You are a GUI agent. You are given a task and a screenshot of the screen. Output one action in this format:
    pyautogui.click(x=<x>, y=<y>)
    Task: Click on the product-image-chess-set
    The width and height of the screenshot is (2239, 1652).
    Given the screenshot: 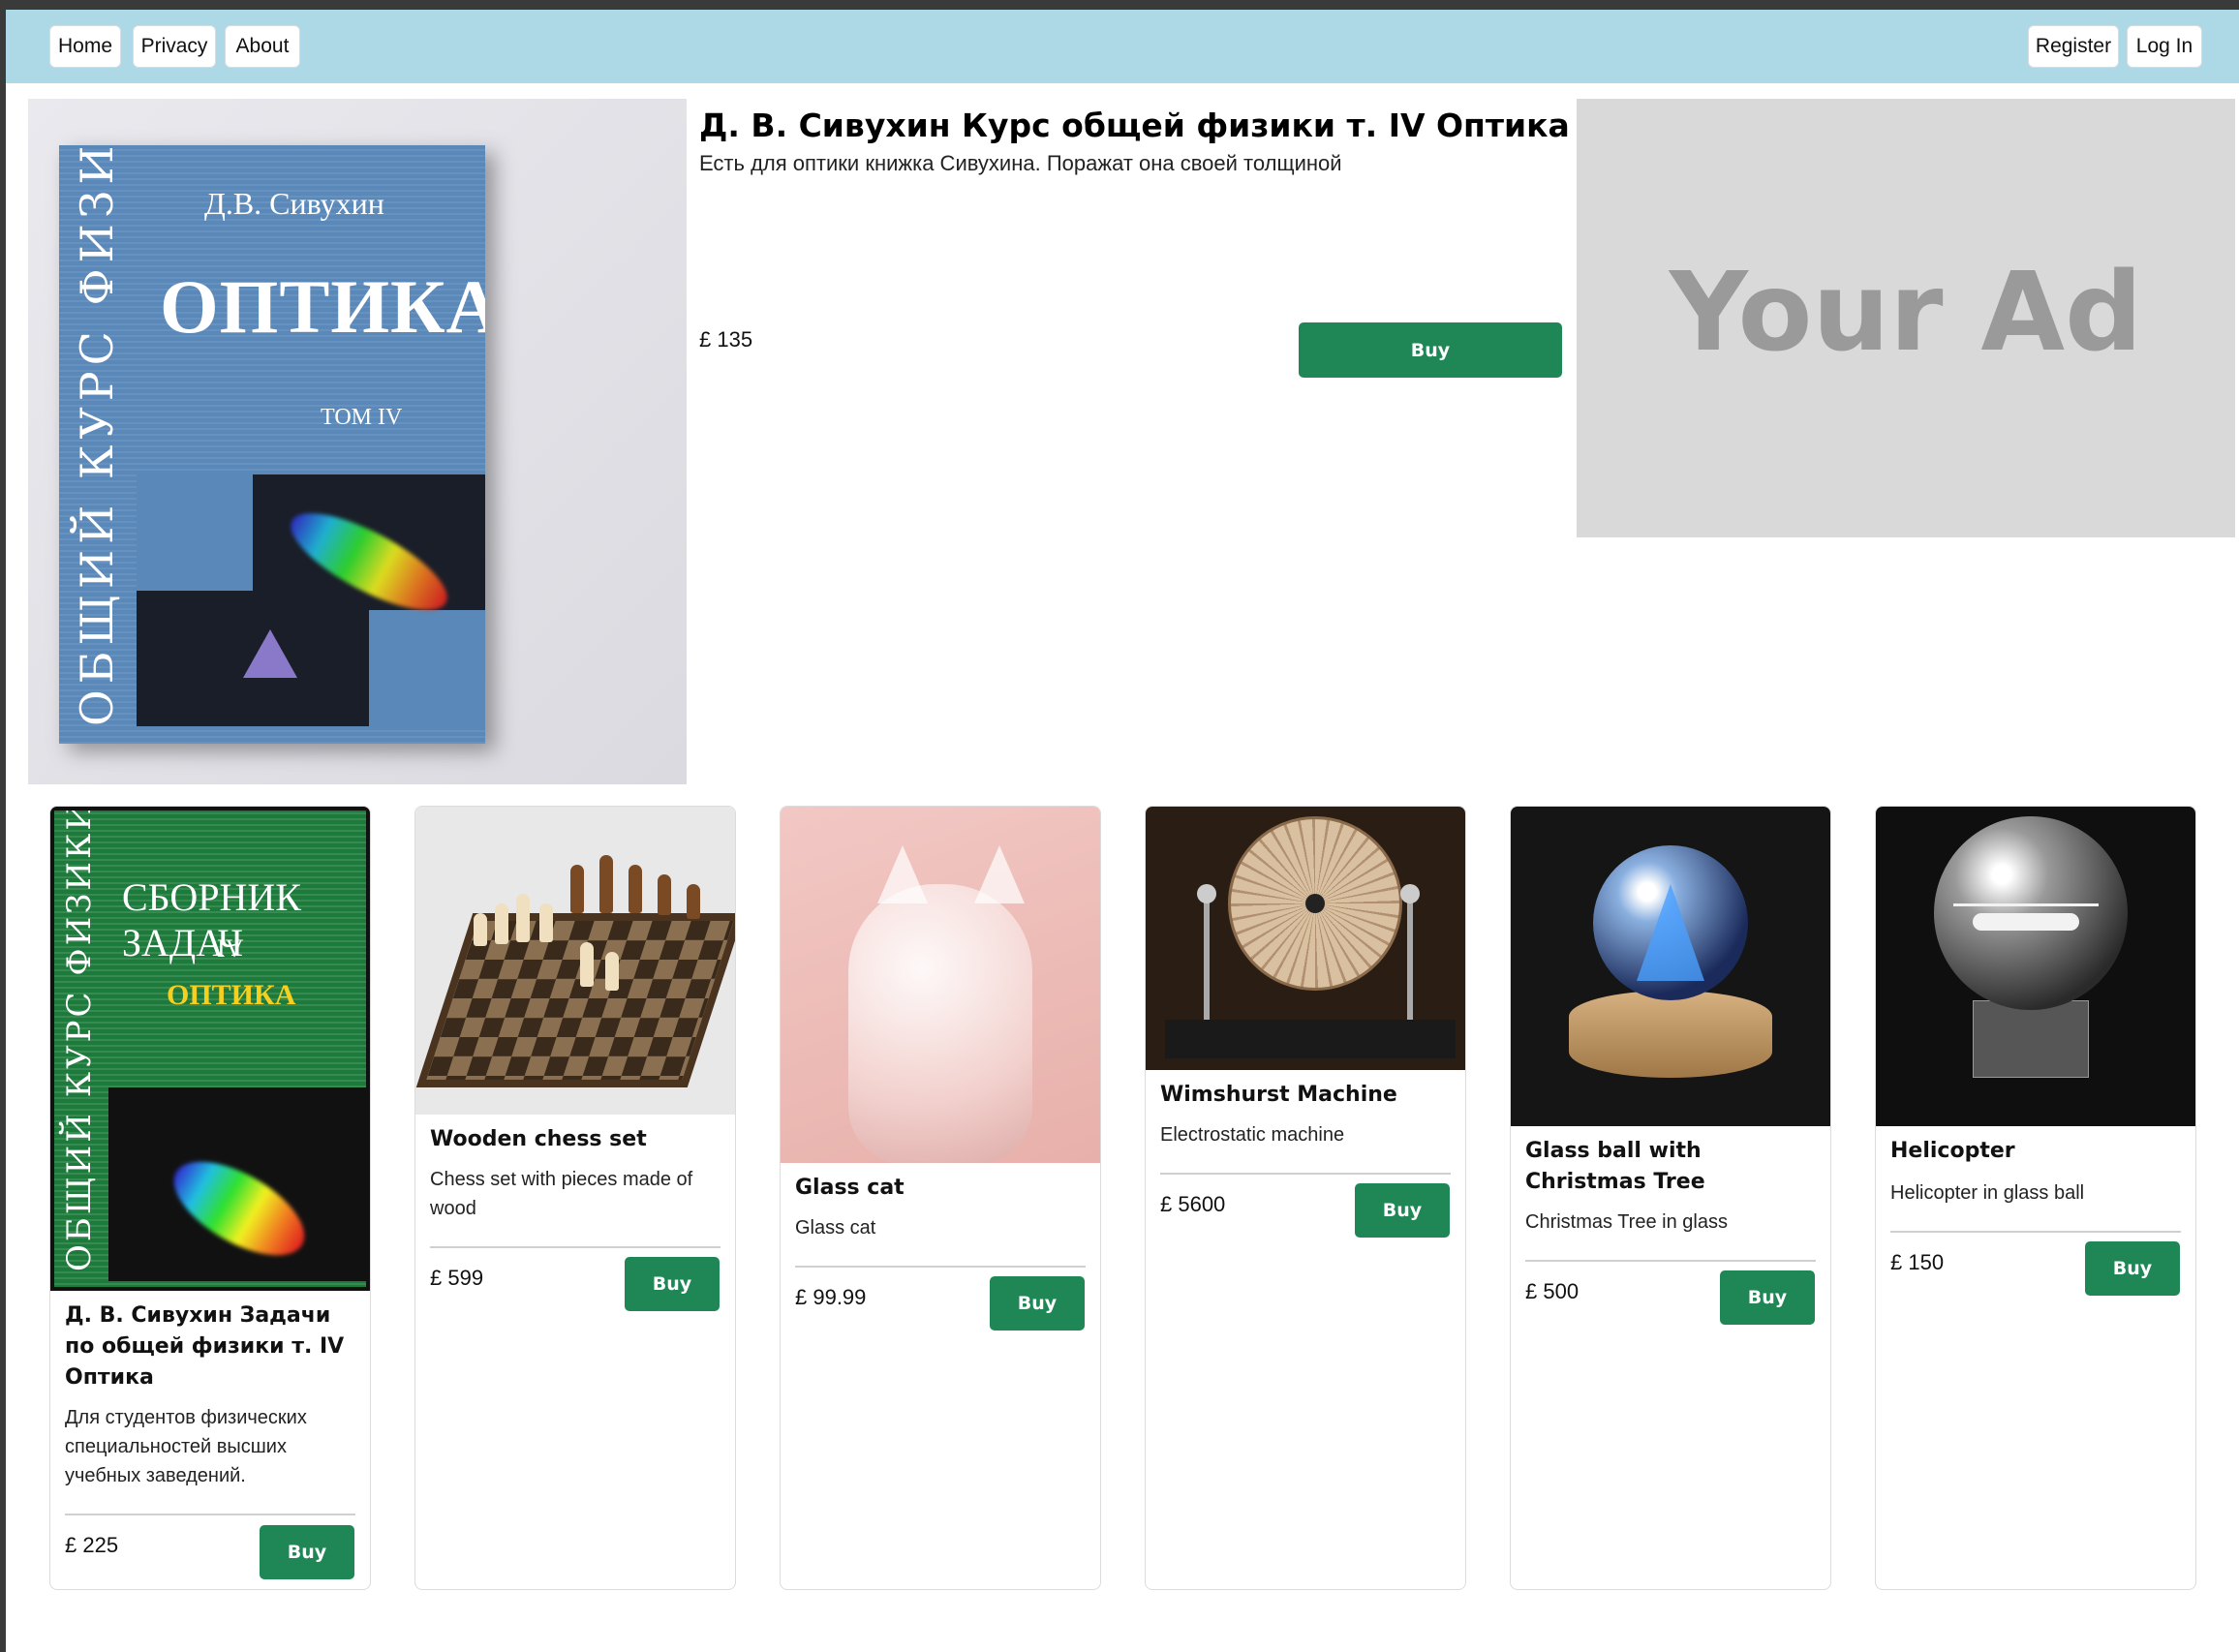 What is the action you would take?
    pyautogui.click(x=575, y=961)
    